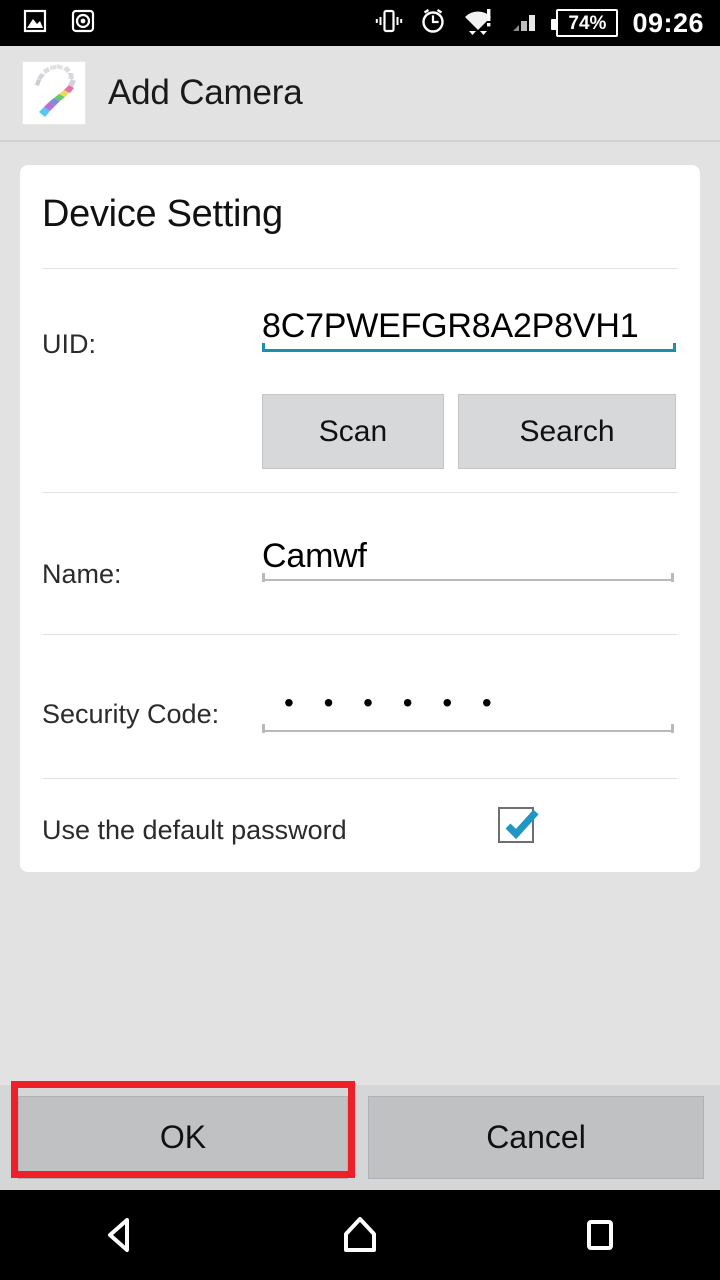 This screenshot has width=720, height=1280. I want to click on security-code-input: • • • • • •, so click(468, 708).